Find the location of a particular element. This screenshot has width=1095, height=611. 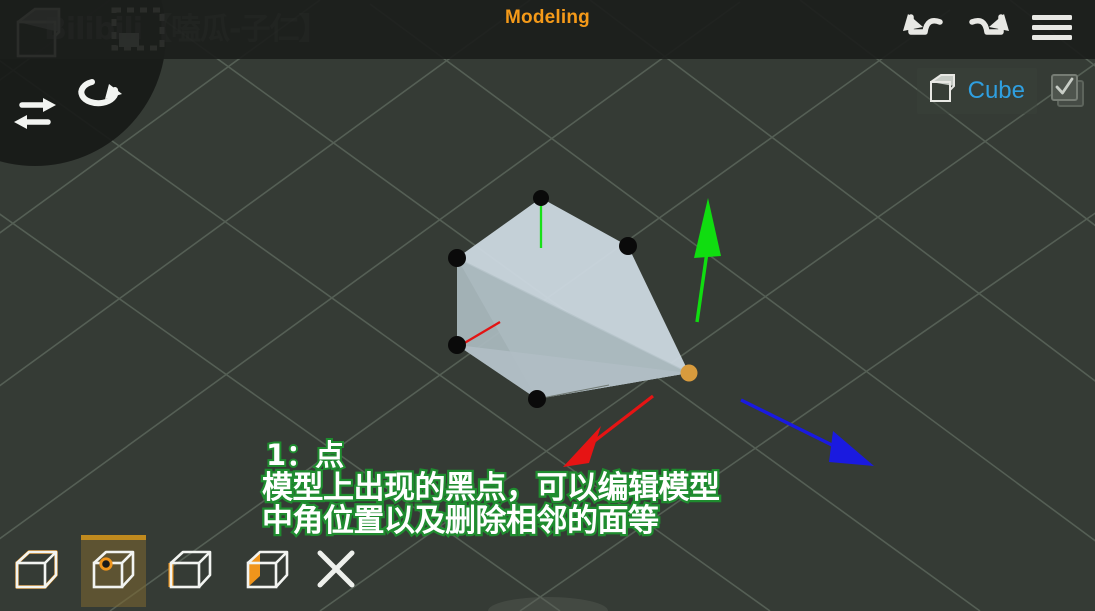

top-bar: Modeling is located at coordinates (547, 29).